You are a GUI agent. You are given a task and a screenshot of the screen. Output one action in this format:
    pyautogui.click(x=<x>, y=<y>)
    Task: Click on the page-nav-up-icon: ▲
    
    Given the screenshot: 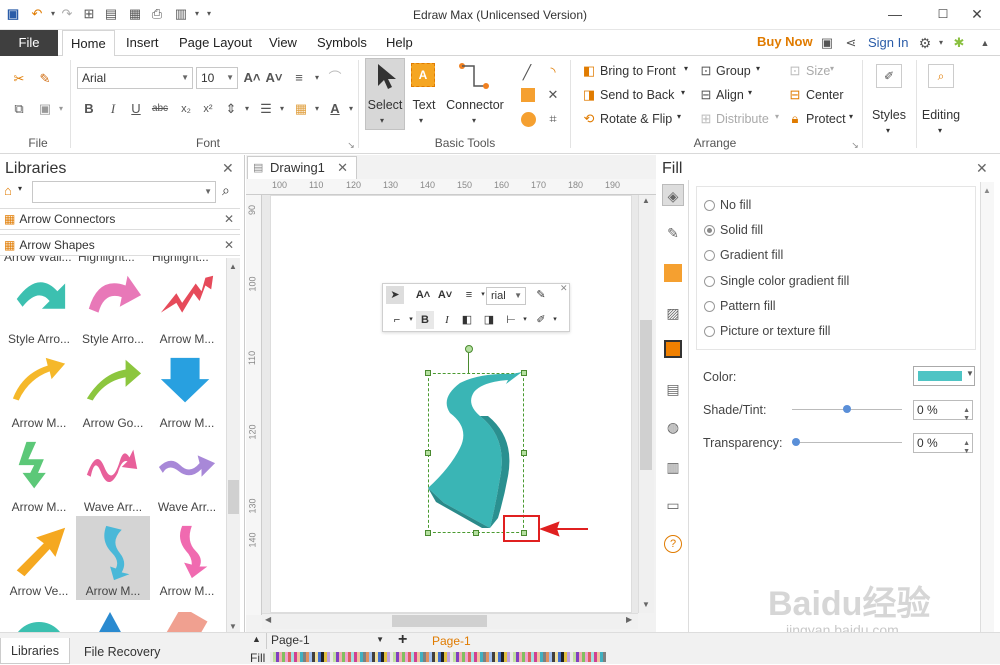 What is the action you would take?
    pyautogui.click(x=256, y=639)
    